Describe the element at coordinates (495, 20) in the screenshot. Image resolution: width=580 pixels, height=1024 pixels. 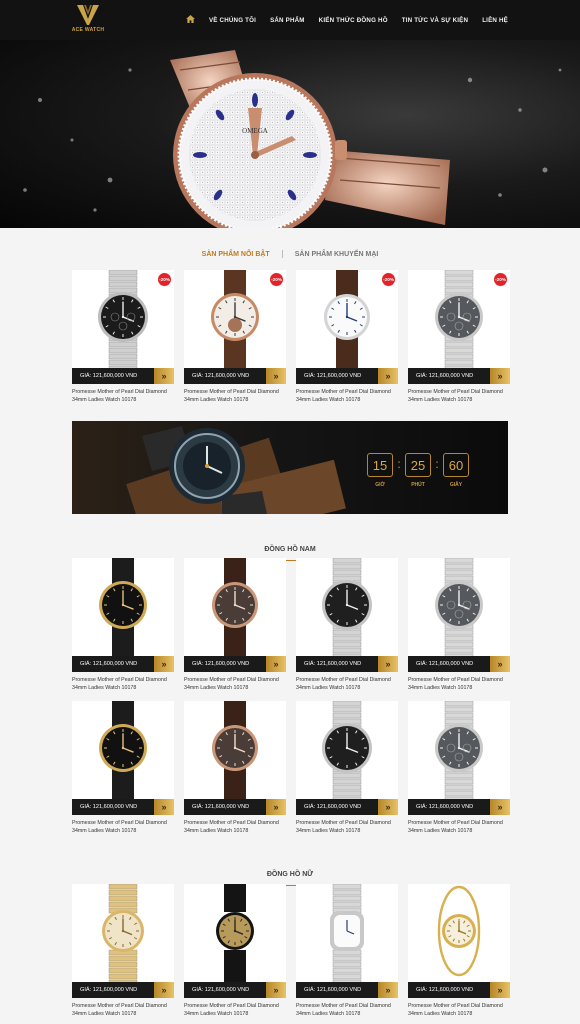
I see `nav-contact: LIÊN HỆ` at that location.